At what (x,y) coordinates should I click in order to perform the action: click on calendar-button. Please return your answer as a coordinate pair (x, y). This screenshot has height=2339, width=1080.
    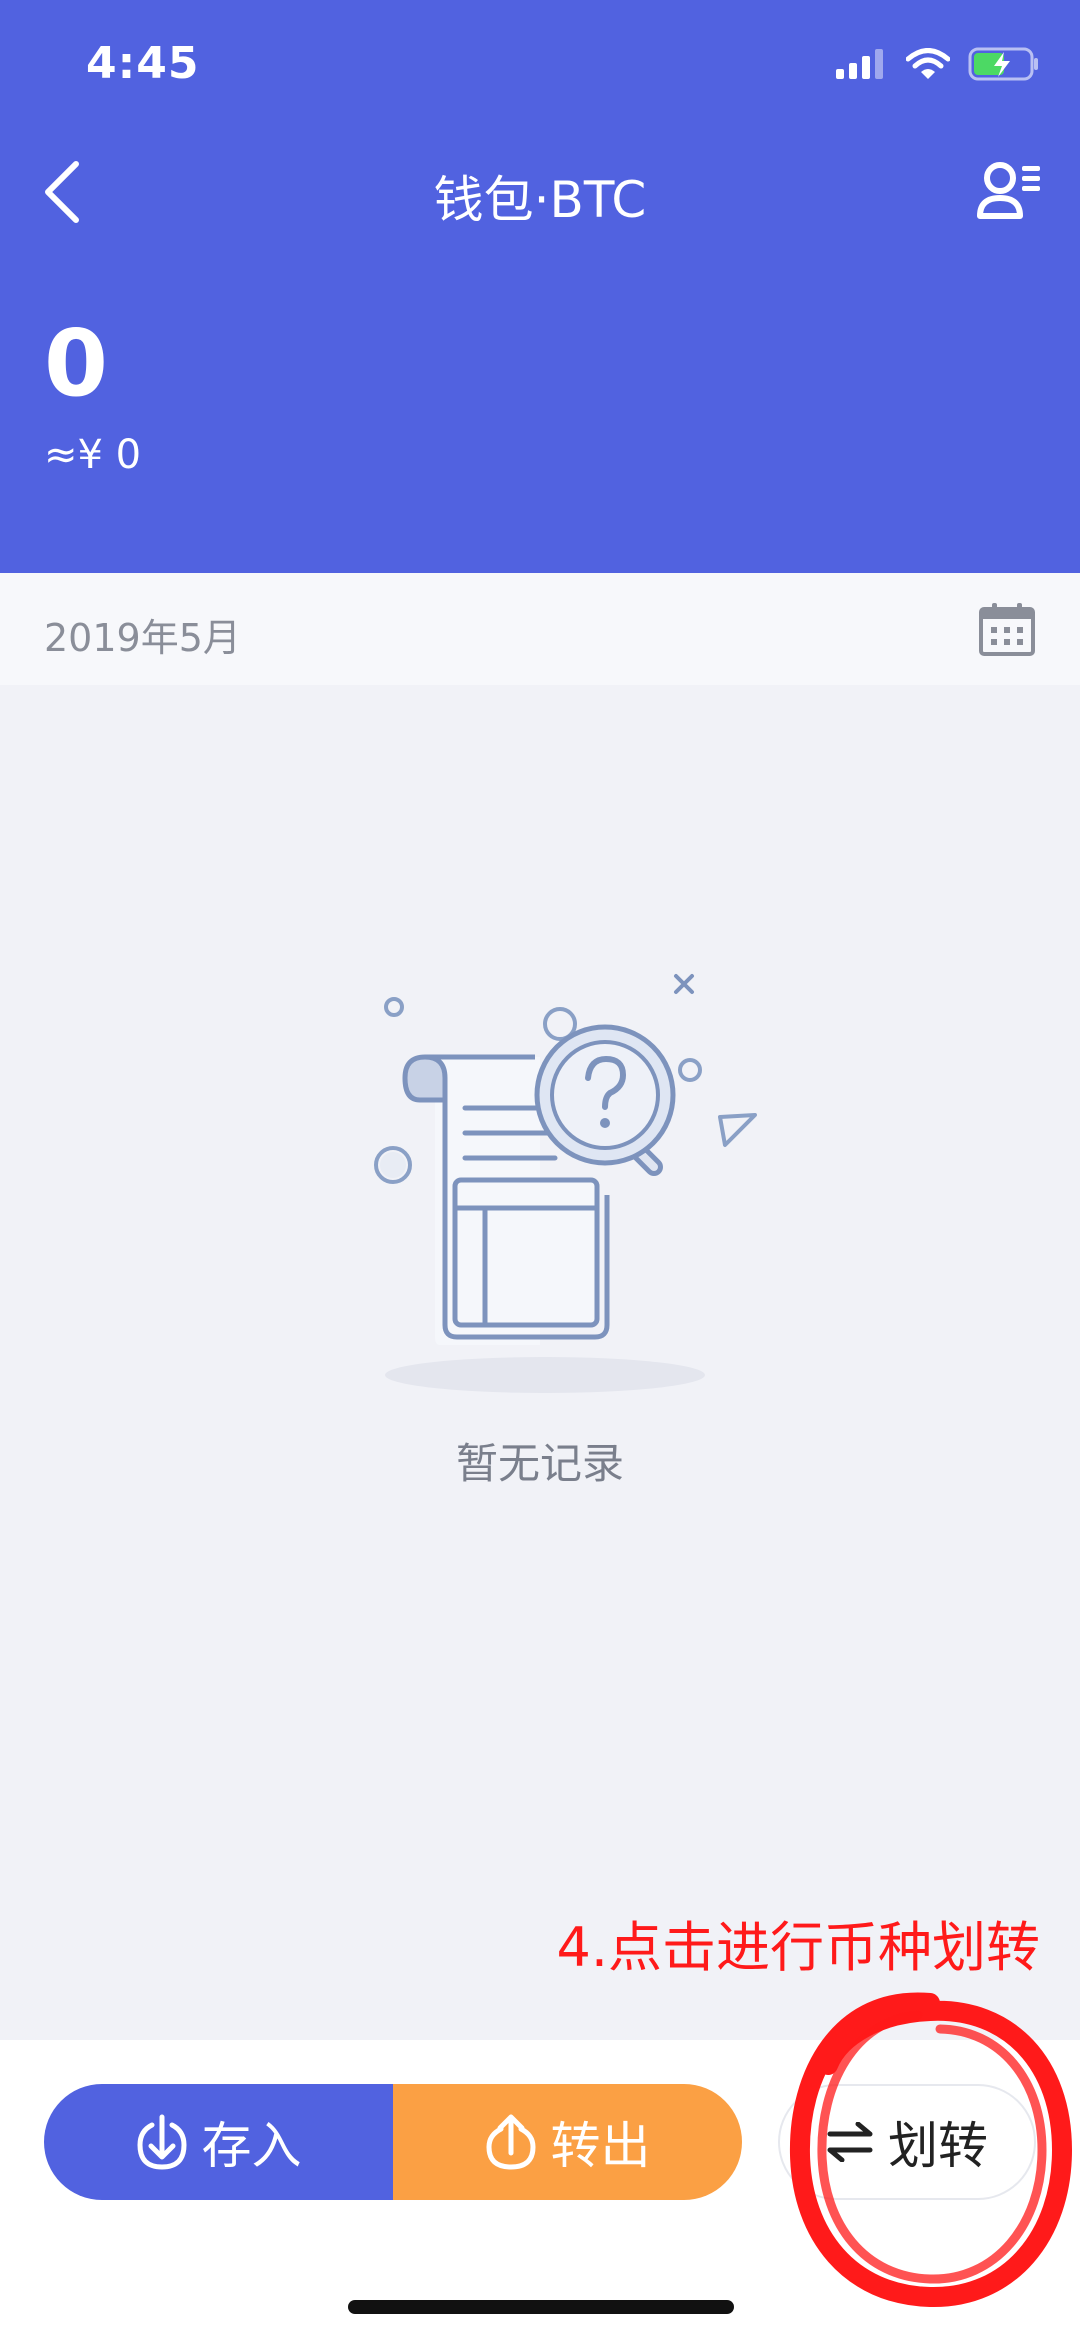
    Looking at the image, I should click on (1007, 629).